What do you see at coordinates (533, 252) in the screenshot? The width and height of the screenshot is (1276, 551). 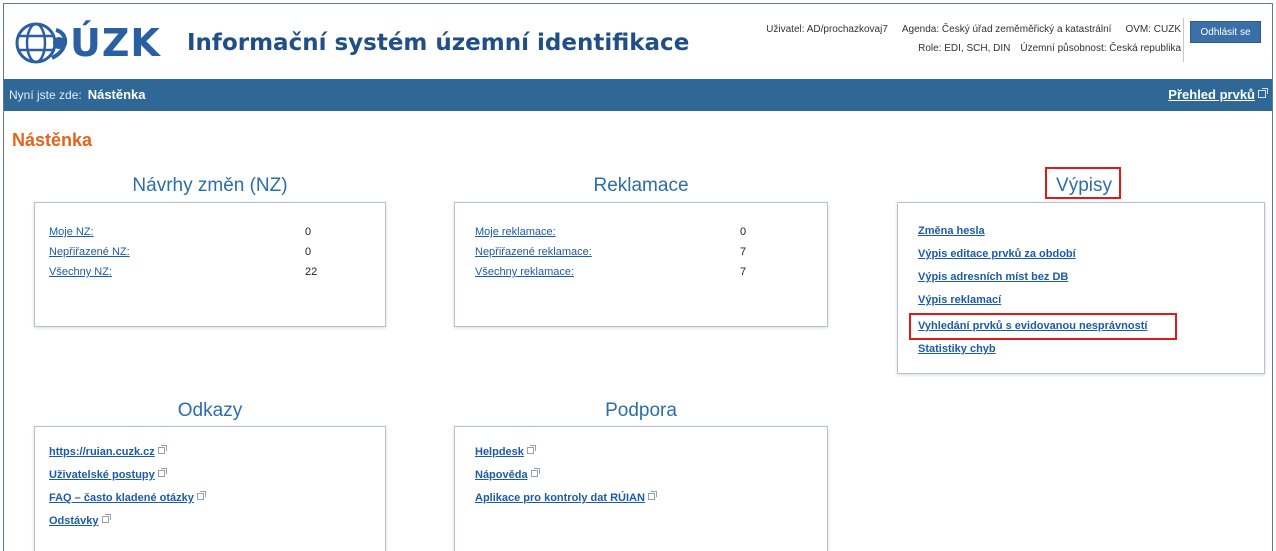 I see `reklamace-row-unassigned: Nepřiřazené reklamace:` at bounding box center [533, 252].